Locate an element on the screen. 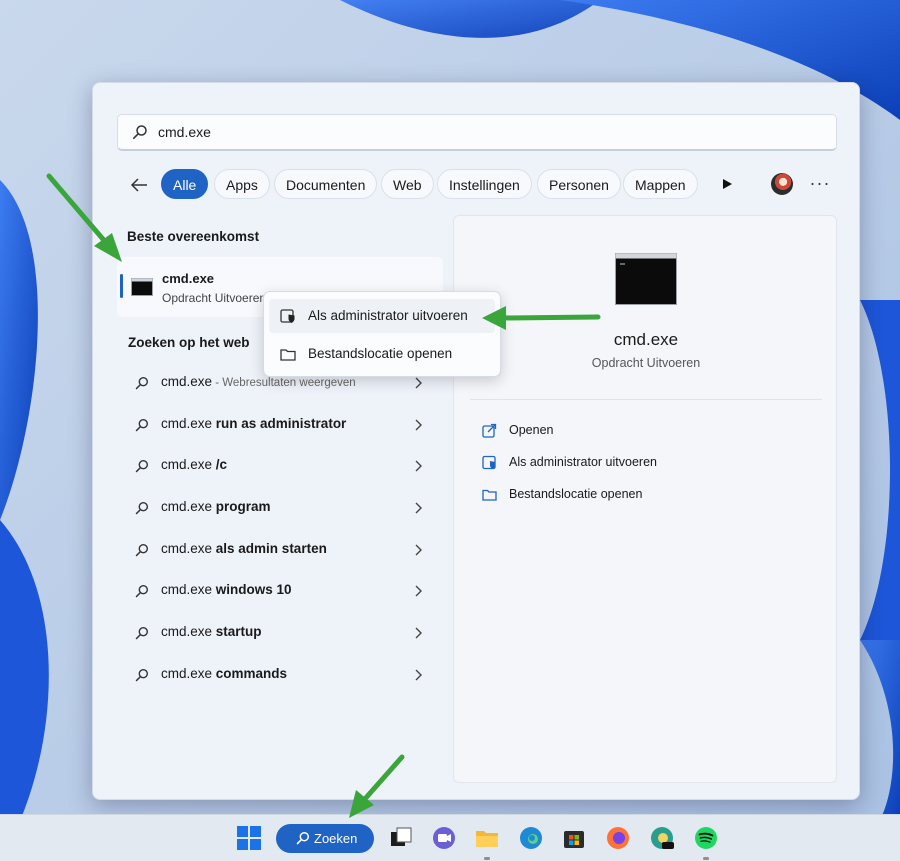 This screenshot has height=861, width=900. web-result-text: cmd.exe program is located at coordinates (216, 507).